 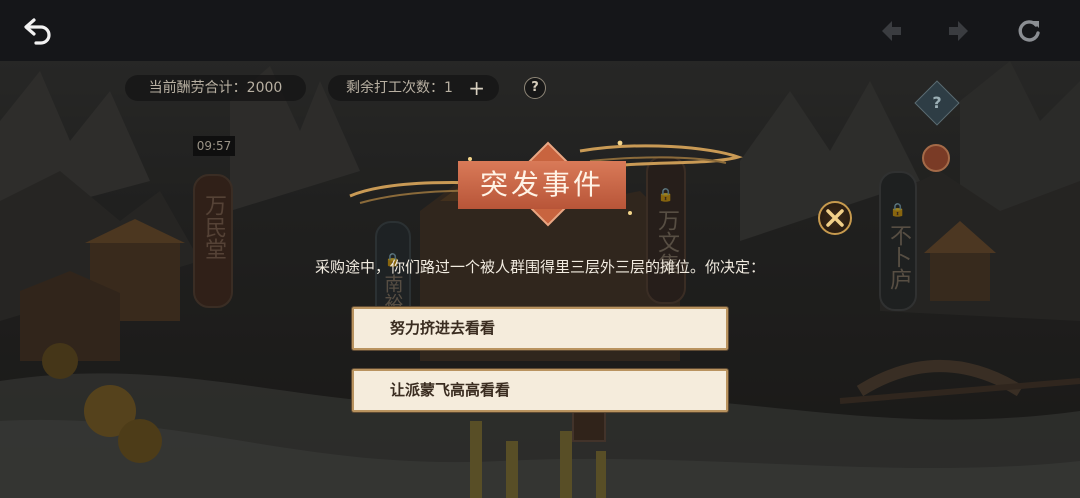 What do you see at coordinates (39, 31) in the screenshot?
I see `back-arrow-icon` at bounding box center [39, 31].